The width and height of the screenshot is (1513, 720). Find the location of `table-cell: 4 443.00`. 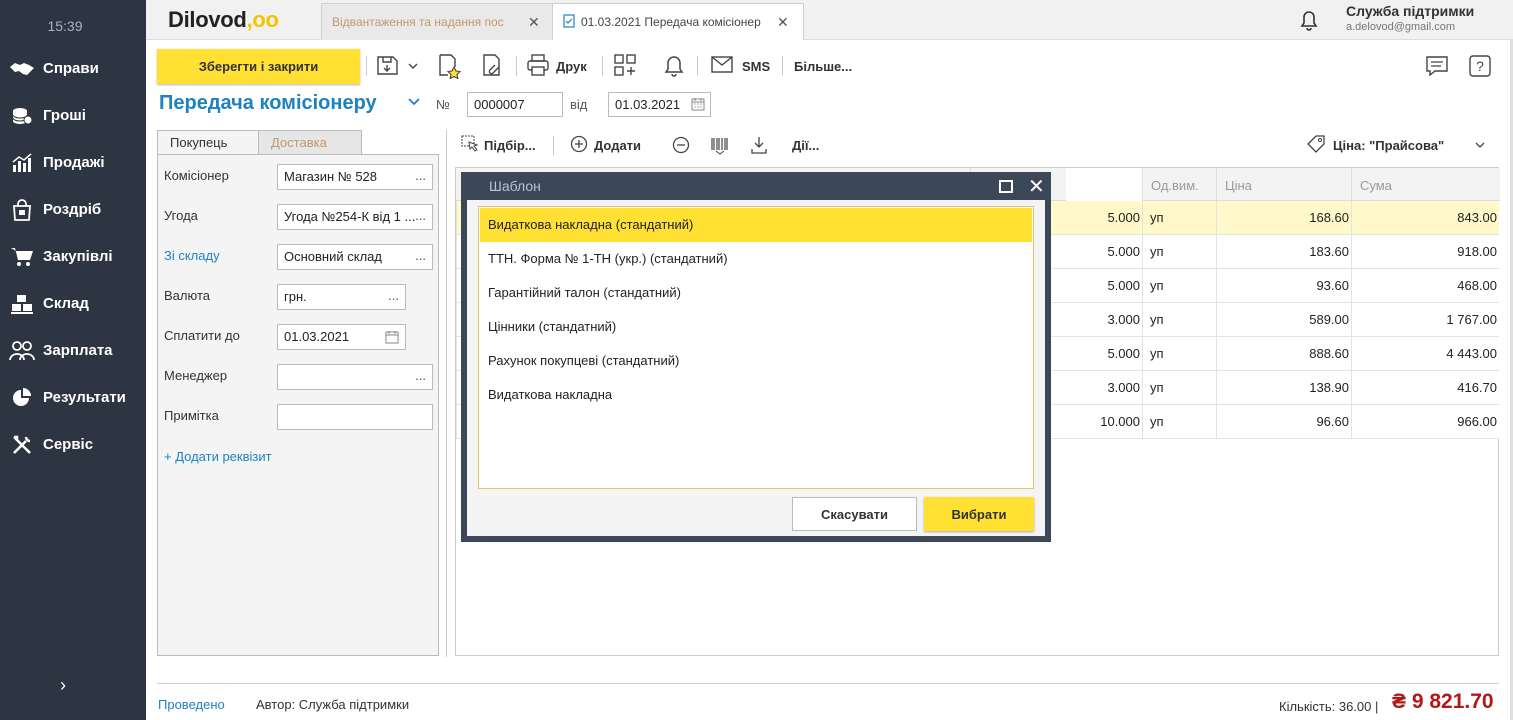

table-cell: 4 443.00 is located at coordinates (1425, 354).